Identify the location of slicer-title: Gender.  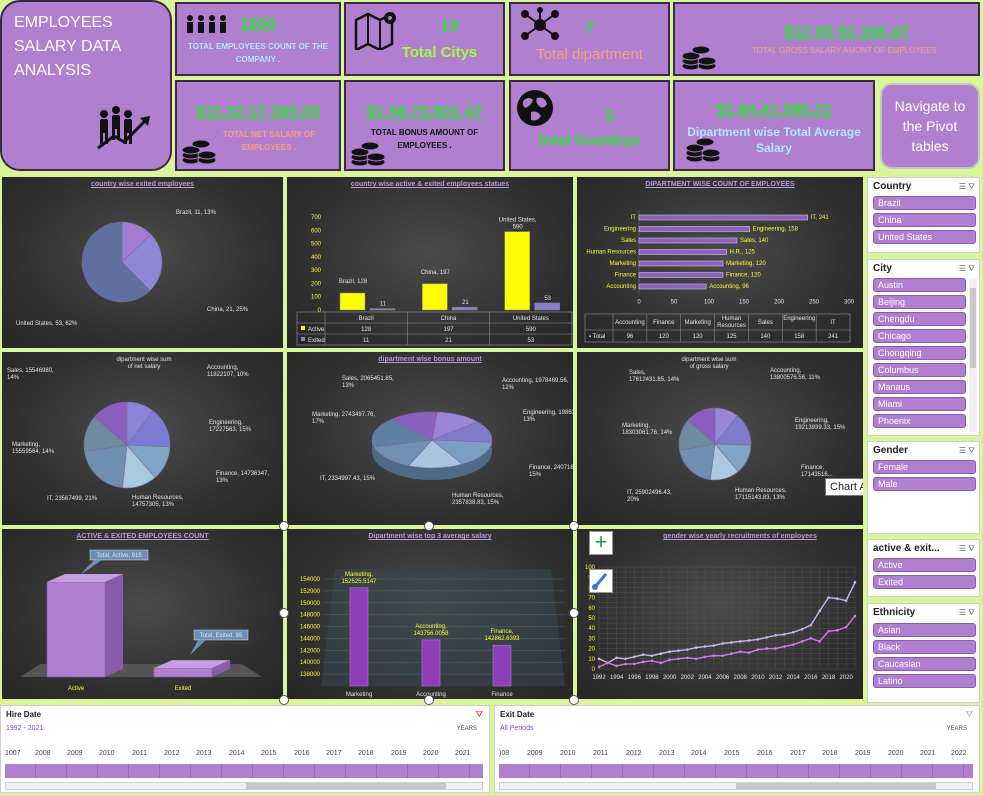
(891, 450).